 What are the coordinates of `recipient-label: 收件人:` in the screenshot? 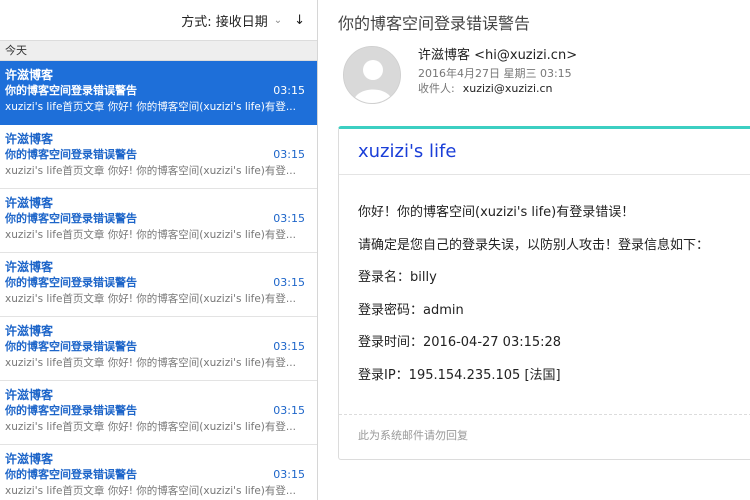 It's located at (436, 88).